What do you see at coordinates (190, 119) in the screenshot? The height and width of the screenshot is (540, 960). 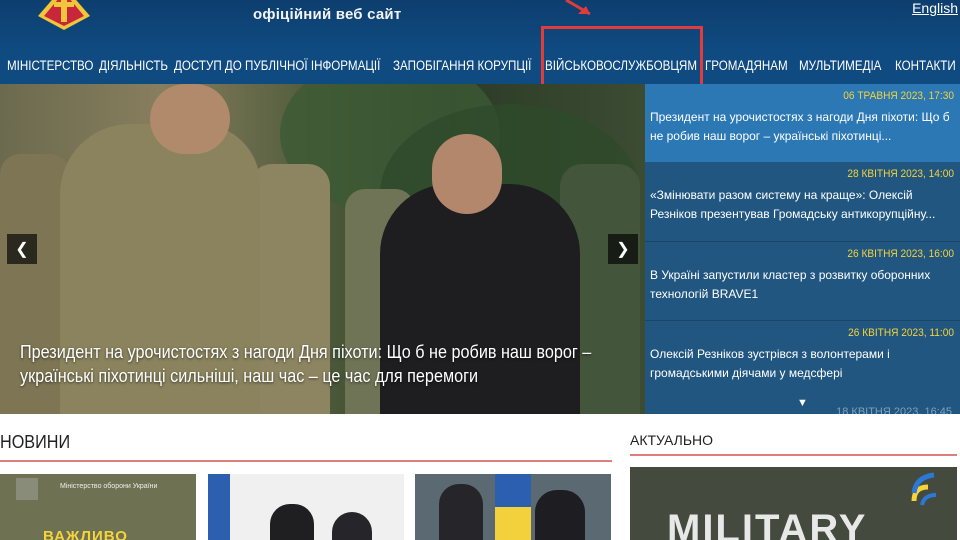 I see `hero-photo-soldier-head` at bounding box center [190, 119].